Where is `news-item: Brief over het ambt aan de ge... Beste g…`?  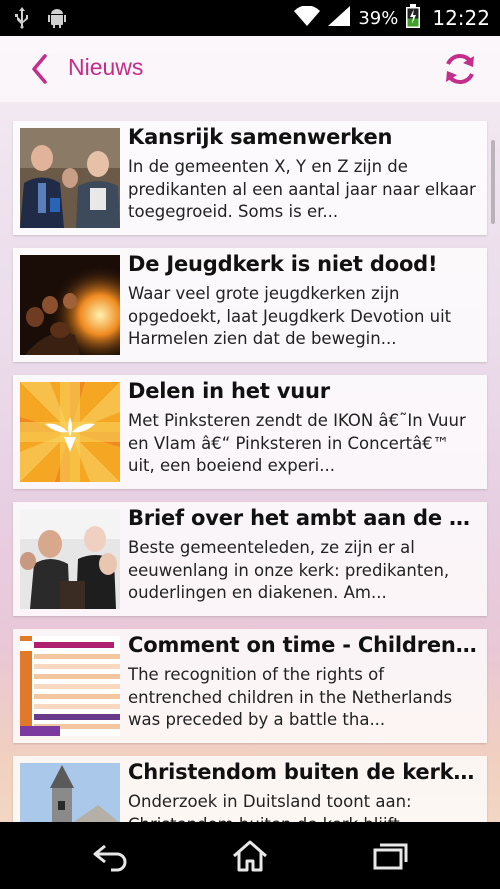 news-item: Brief over het ambt aan de ge... Beste g… is located at coordinates (250, 559).